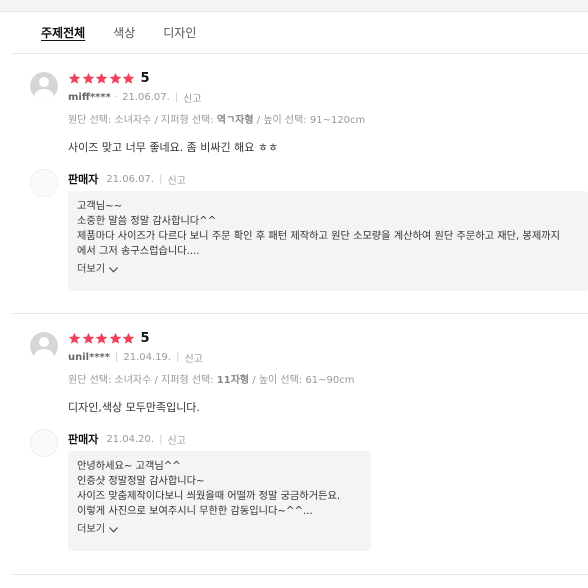  What do you see at coordinates (147, 221) in the screenshot?
I see `reply-line: 소중한 말씀 정말 감사합니다^^` at bounding box center [147, 221].